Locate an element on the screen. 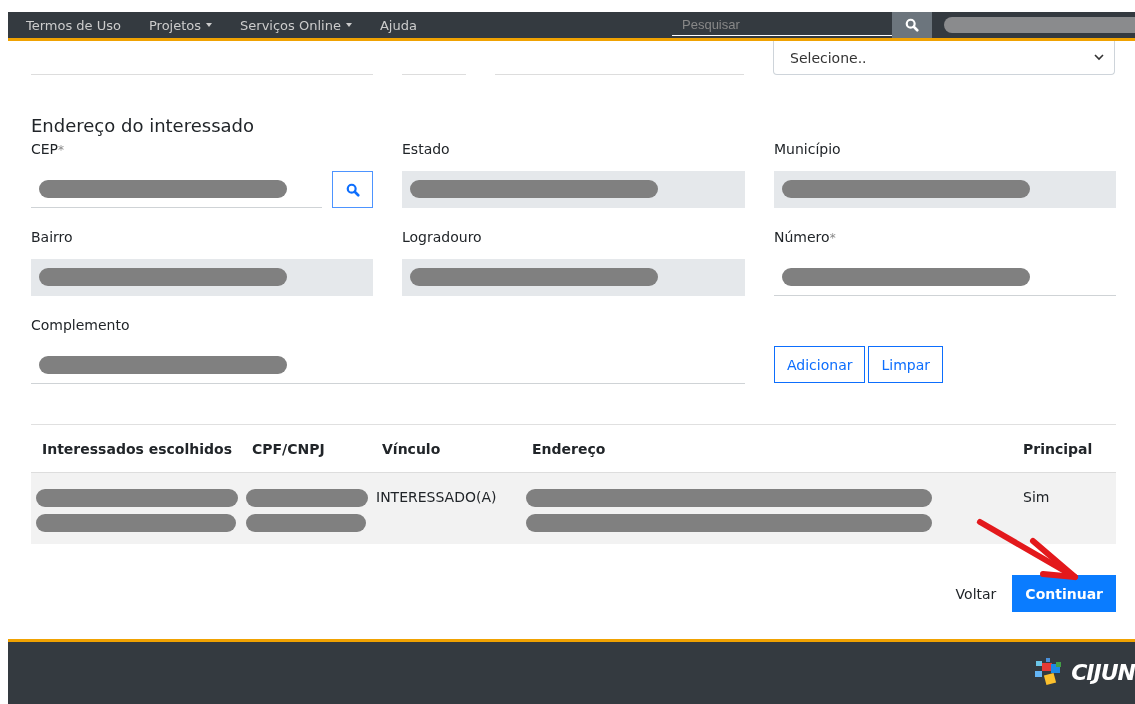 This screenshot has height=704, width=1135. outline-button: Limpar is located at coordinates (906, 364).